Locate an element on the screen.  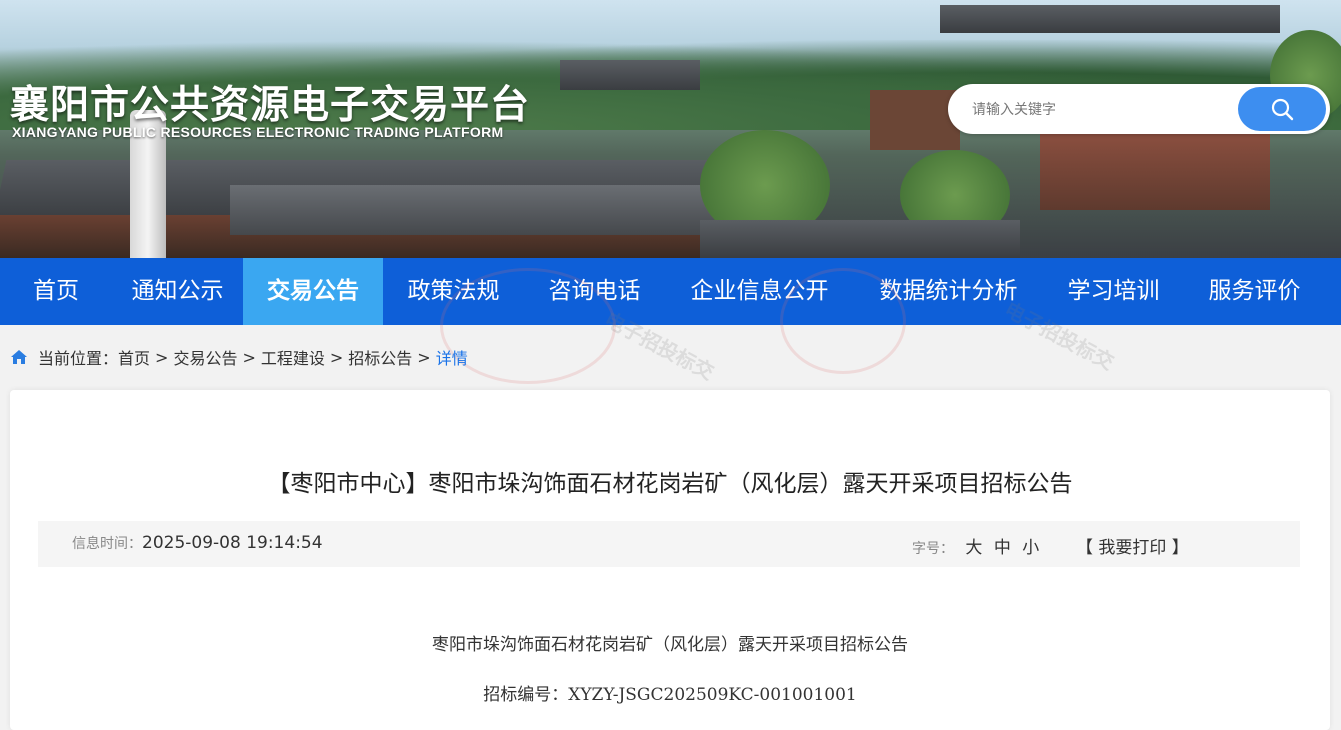
breadcrumb-prefix: 当前位置： is located at coordinates (78, 358).